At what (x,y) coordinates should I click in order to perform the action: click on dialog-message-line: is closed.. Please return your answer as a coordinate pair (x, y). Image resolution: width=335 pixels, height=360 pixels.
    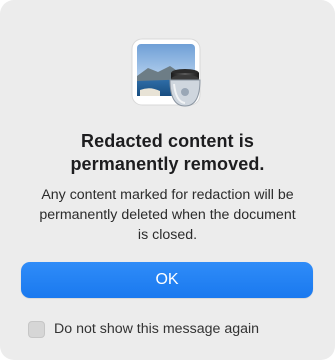
    Looking at the image, I should click on (167, 235).